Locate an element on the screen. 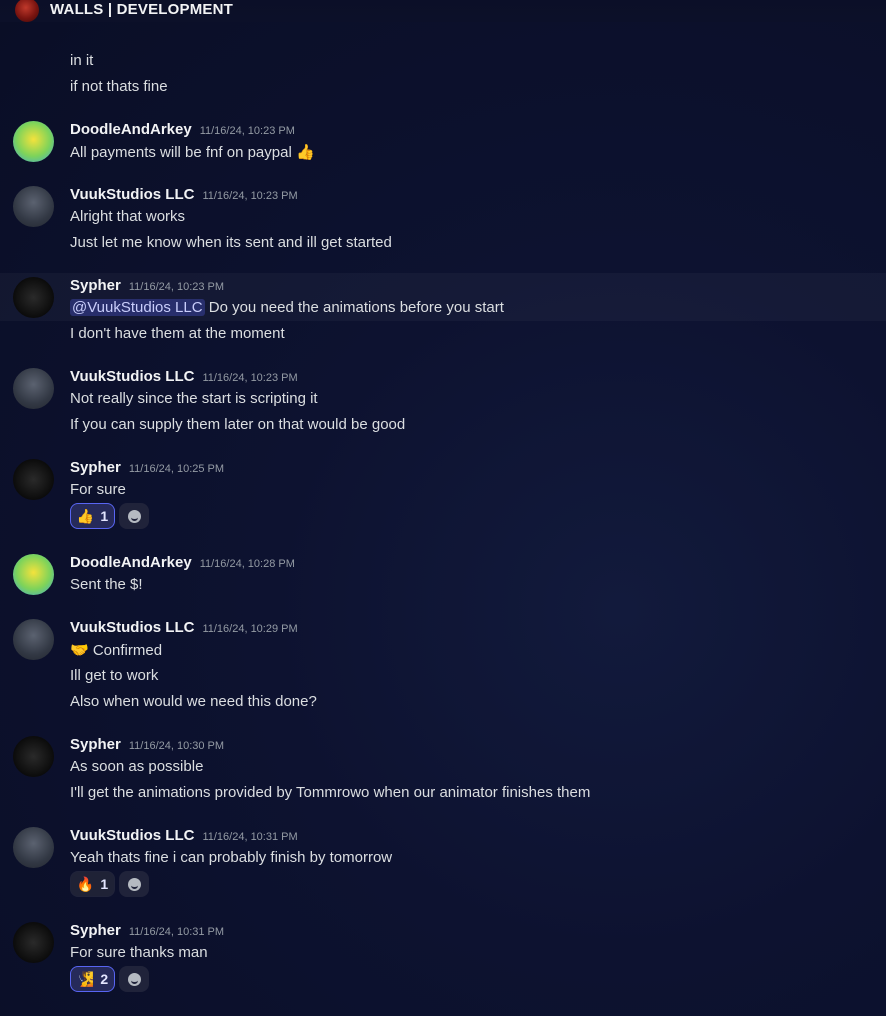 The height and width of the screenshot is (1016, 886). server-icon is located at coordinates (27, 11).